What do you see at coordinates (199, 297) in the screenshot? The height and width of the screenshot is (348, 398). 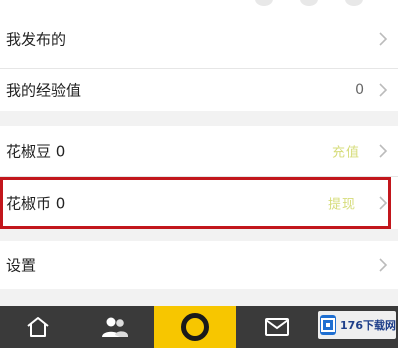 I see `bottom-gap` at bounding box center [199, 297].